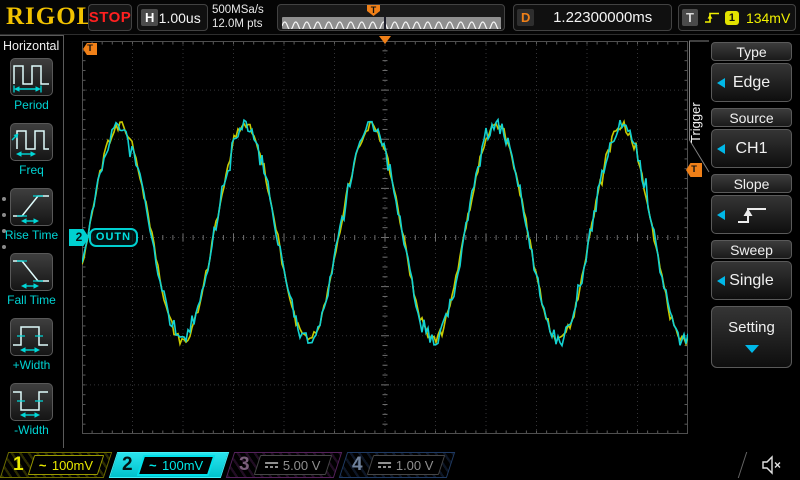  I want to click on channel2-status: 2 ~ 100mV, so click(169, 465).